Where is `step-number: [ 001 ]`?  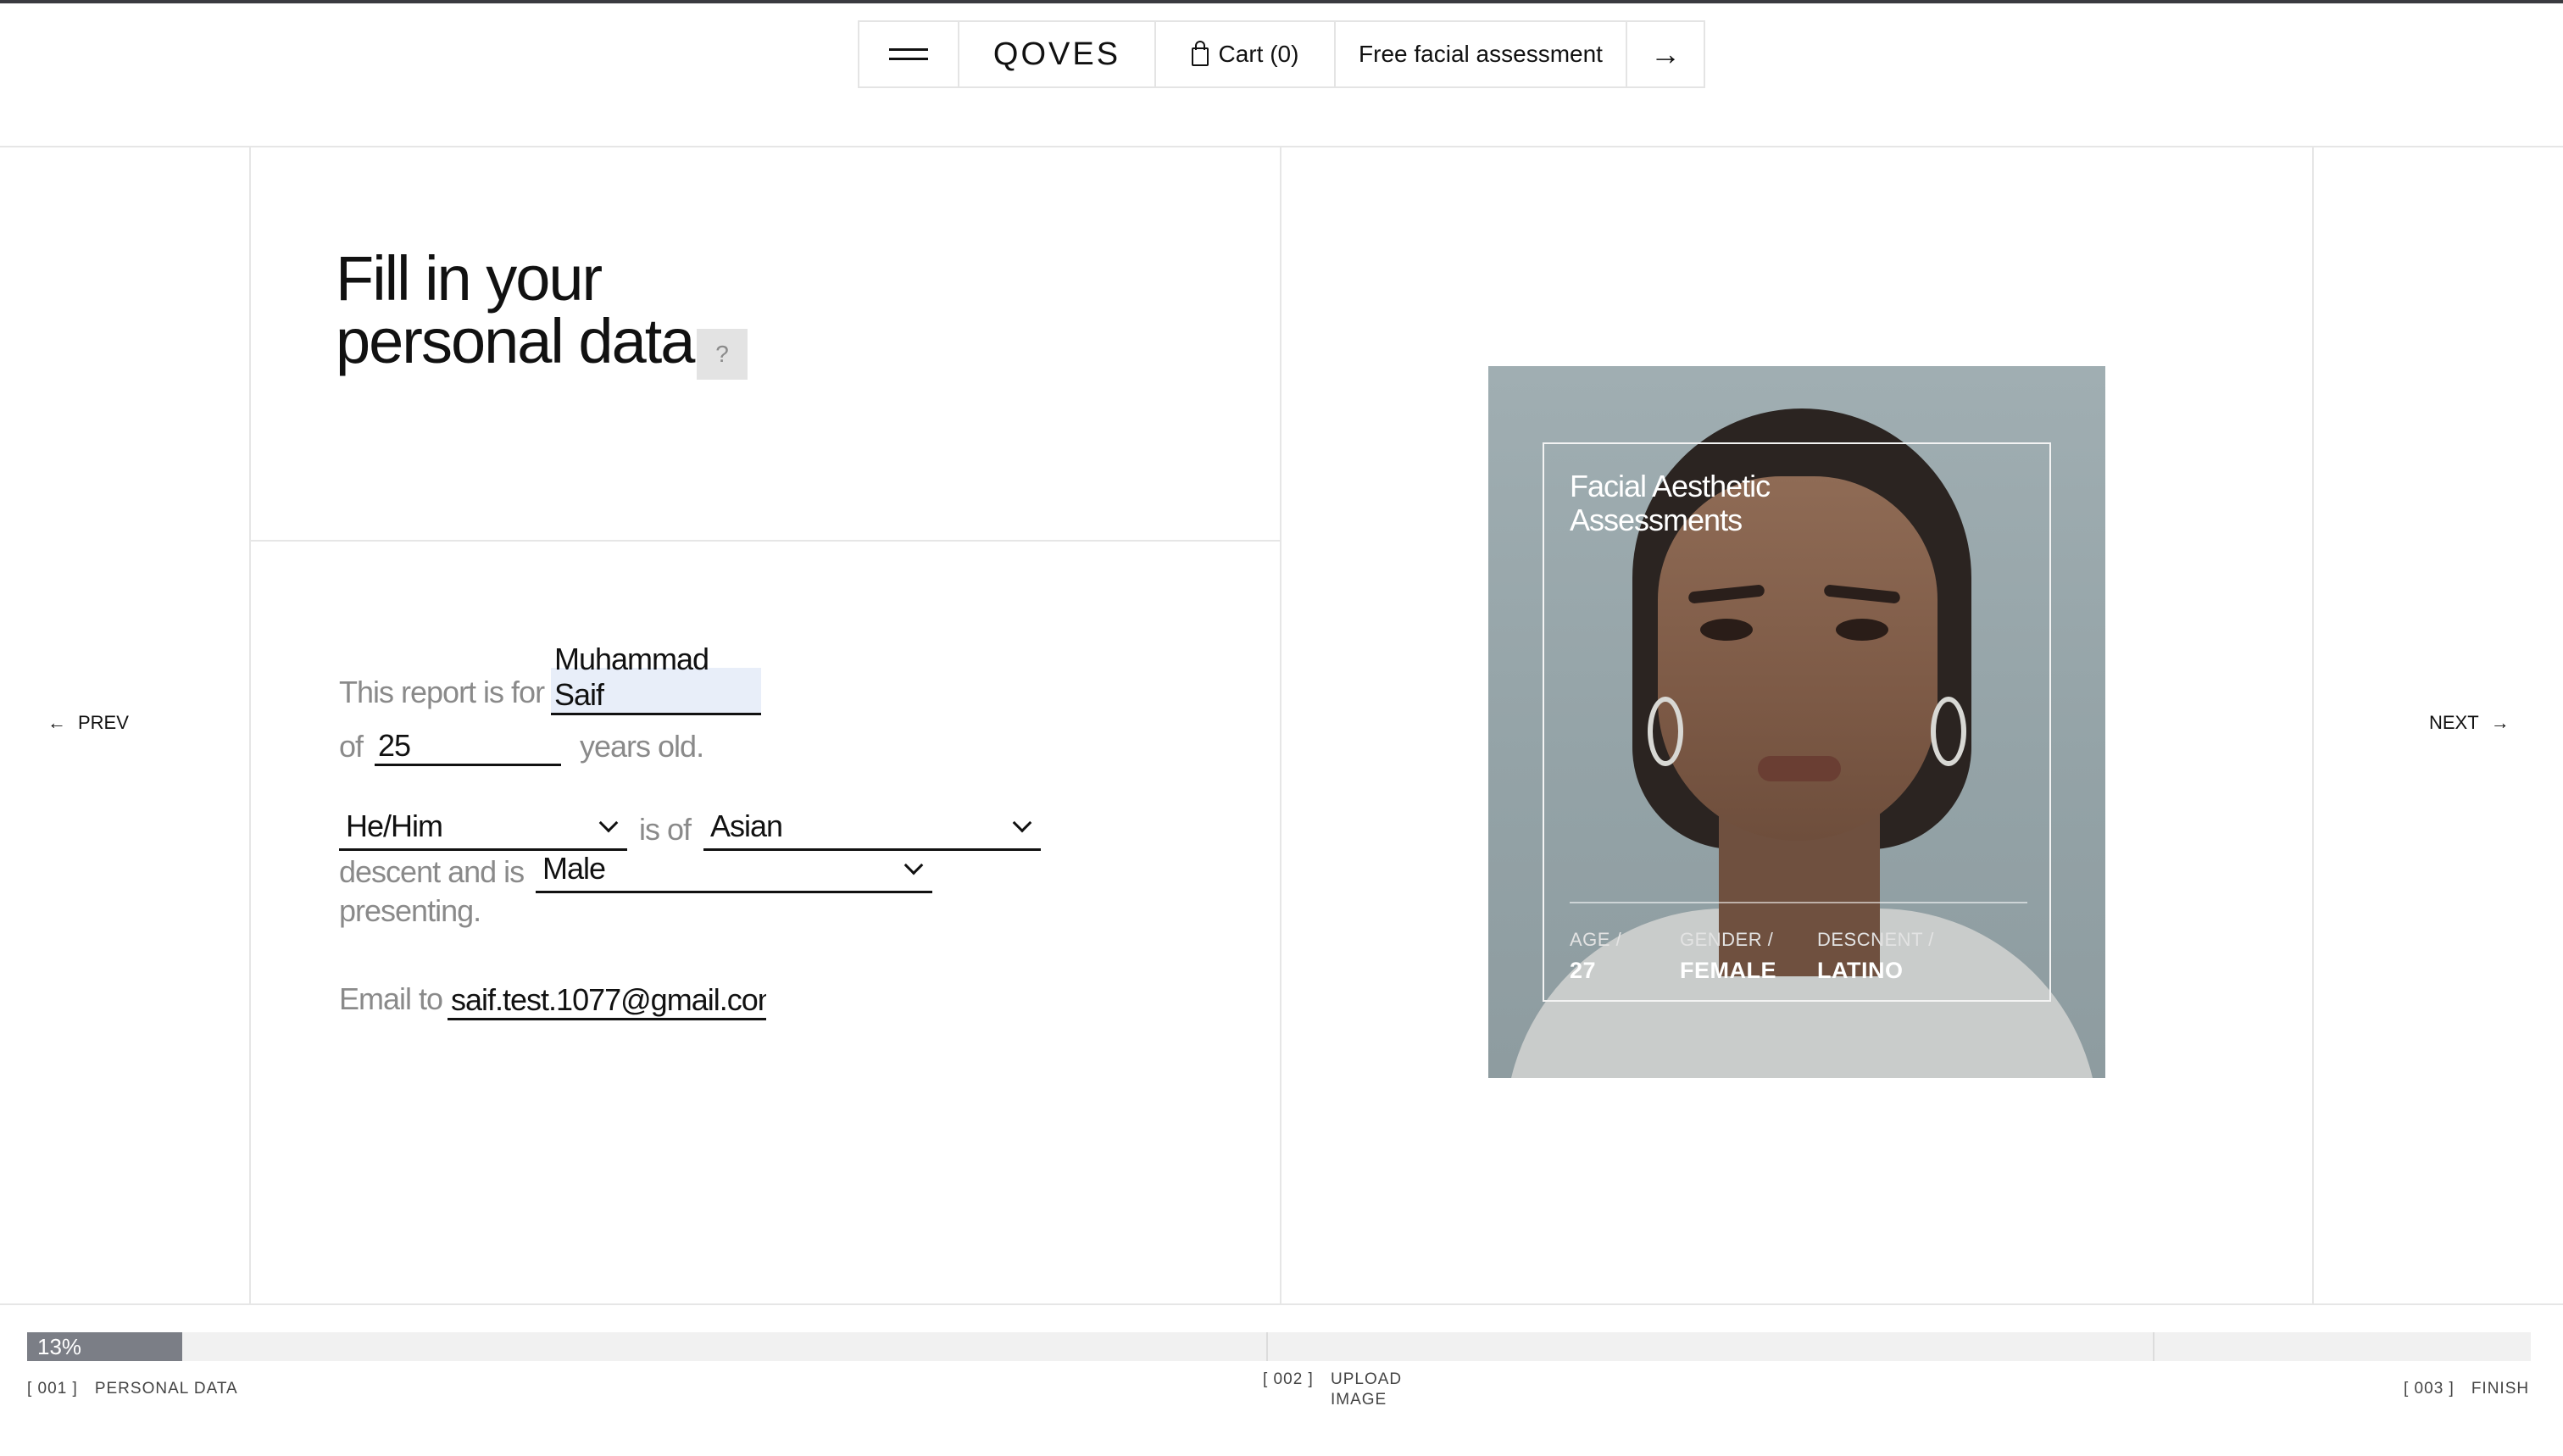
step-number: [ 001 ] is located at coordinates (52, 1389).